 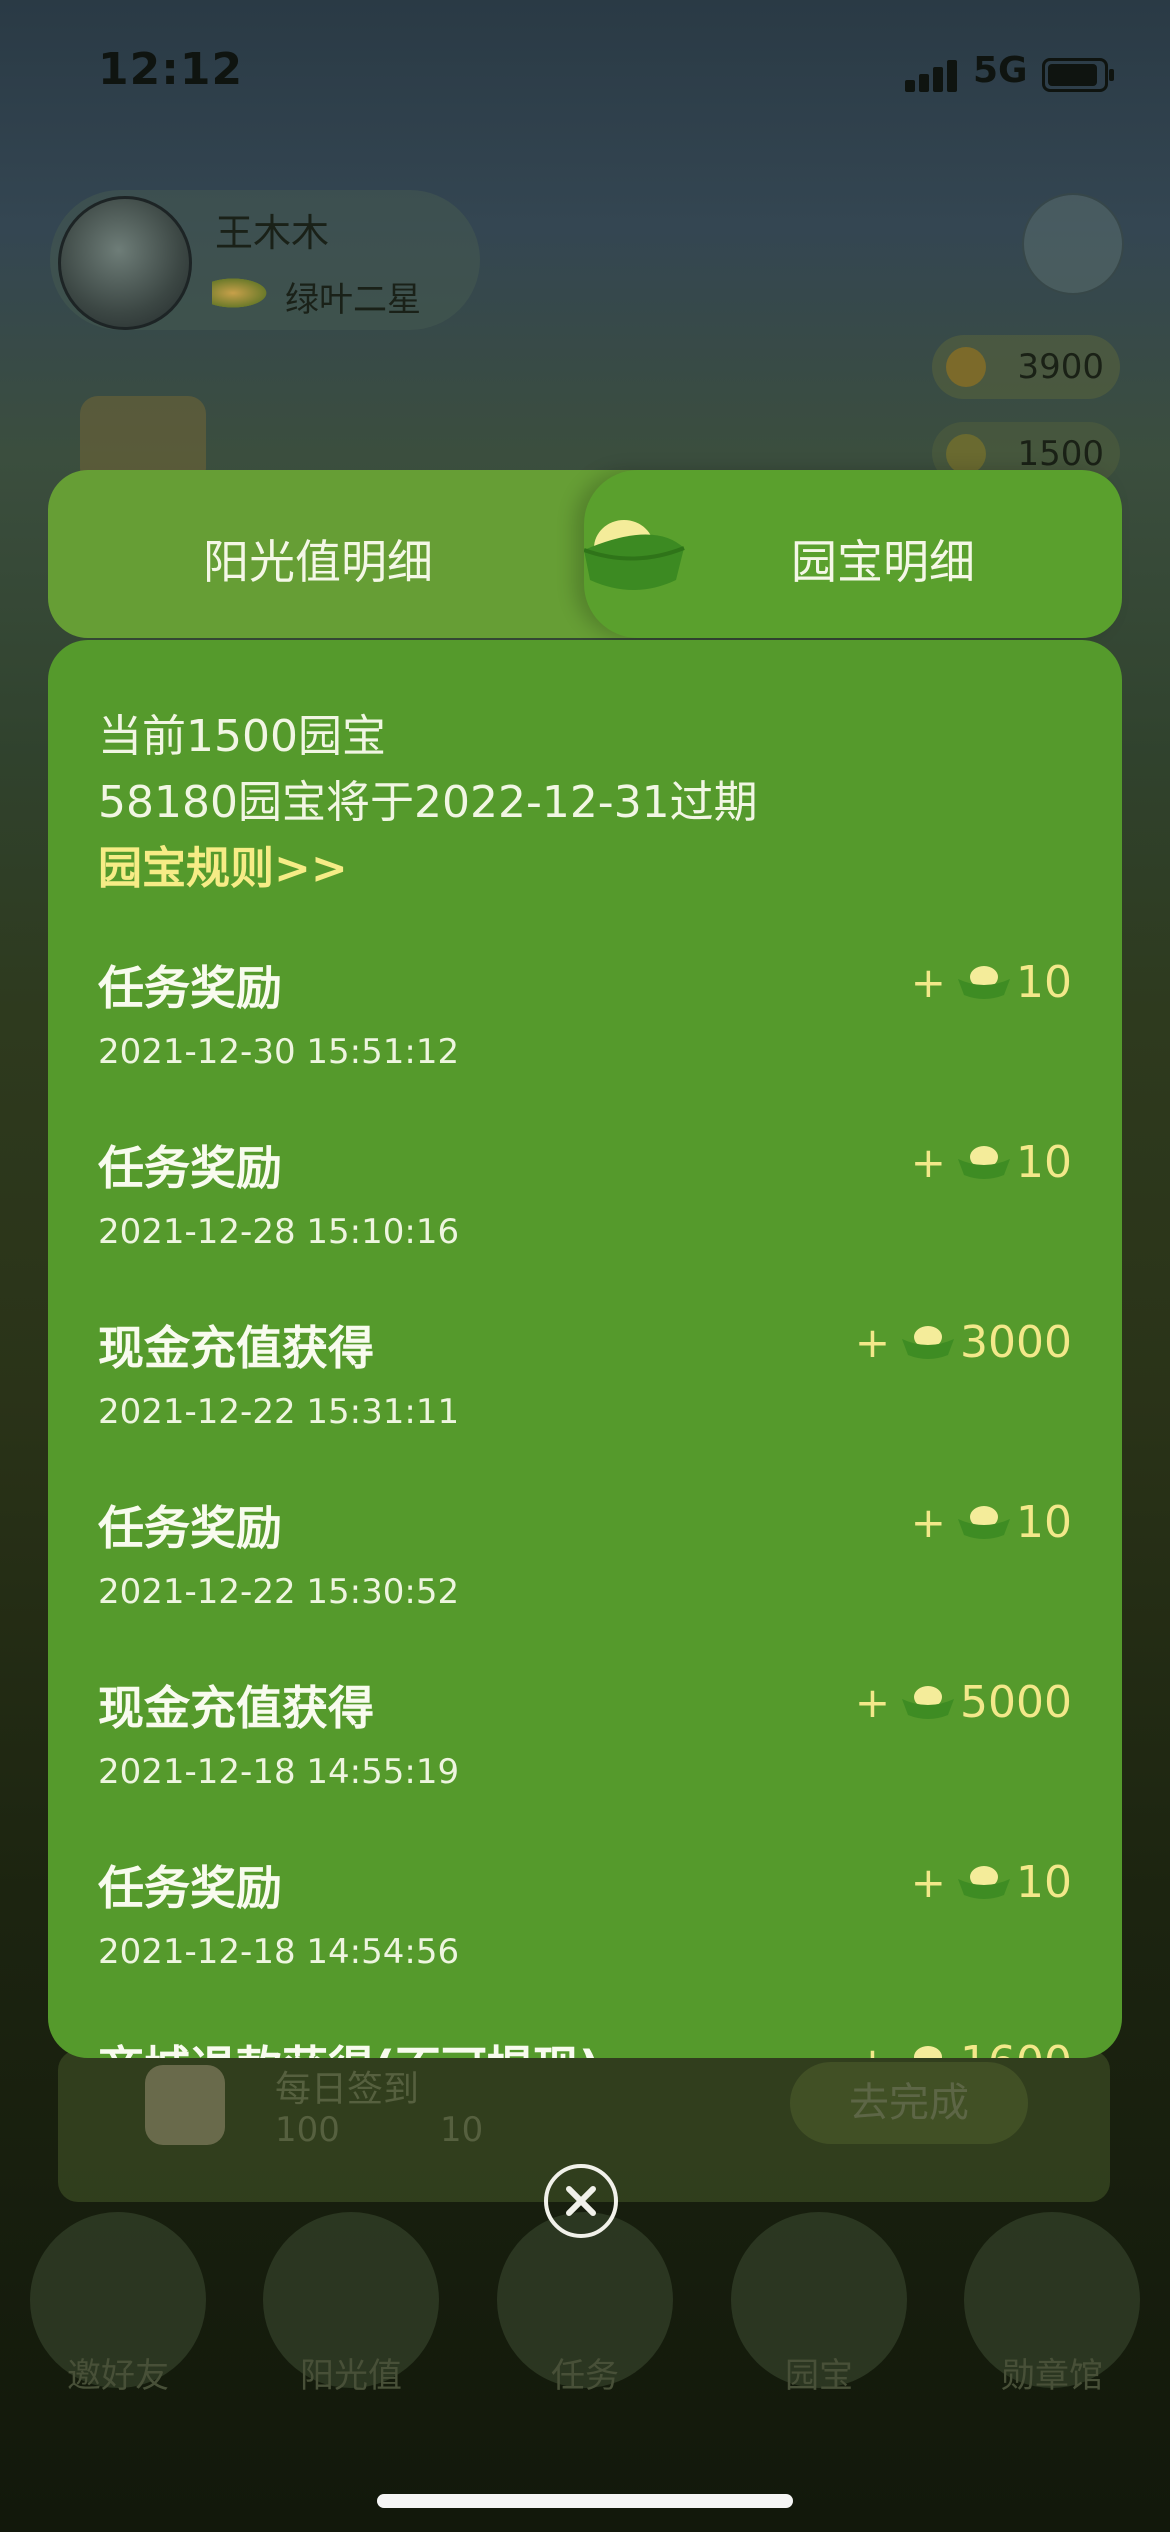 What do you see at coordinates (1073, 244) in the screenshot?
I see `service-button` at bounding box center [1073, 244].